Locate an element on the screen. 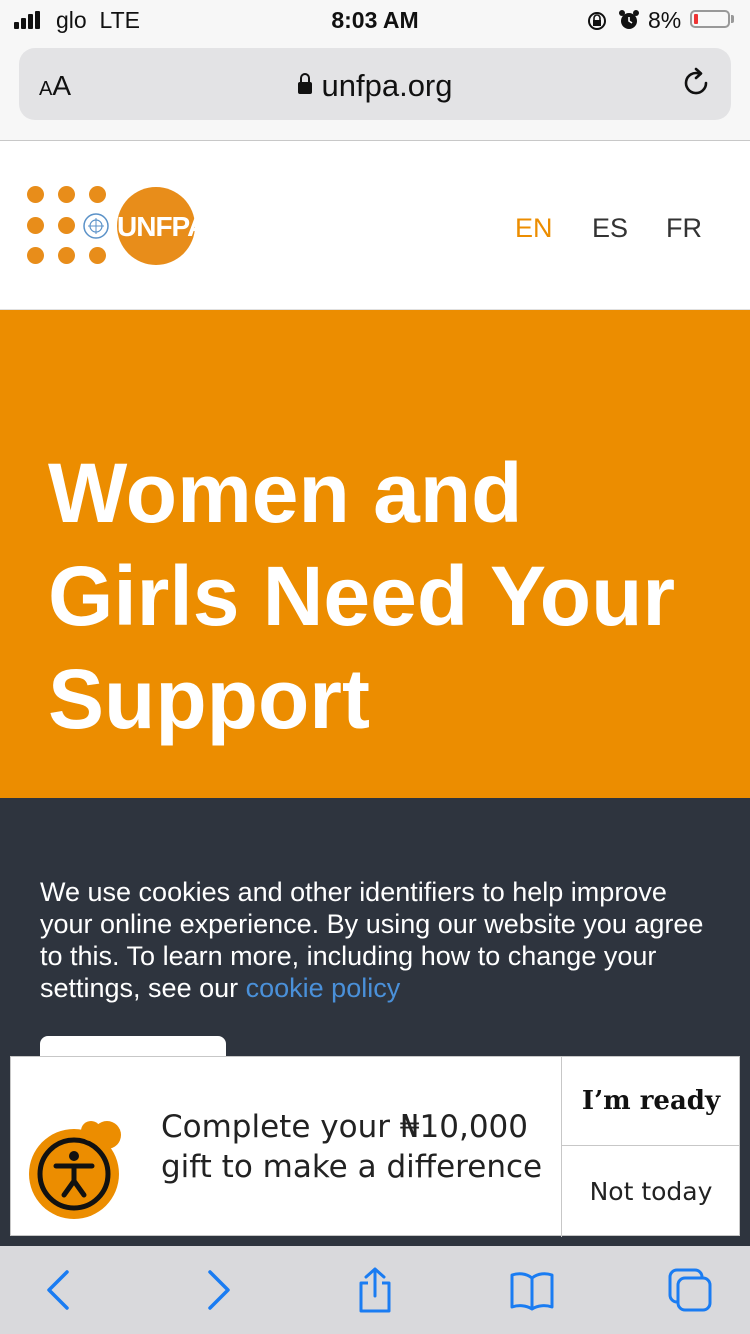 The width and height of the screenshot is (750, 1334). tabs-icon is located at coordinates (690, 1290).